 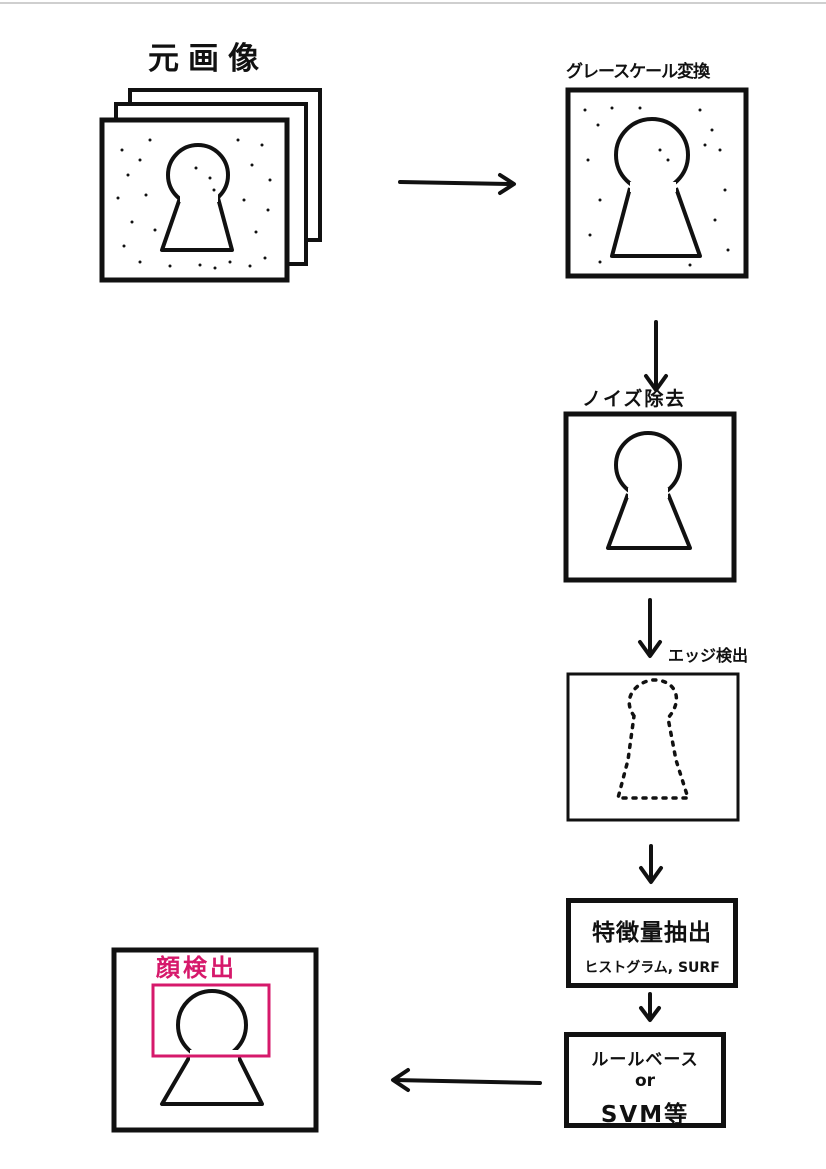 What do you see at coordinates (208, 59) in the screenshot?
I see `label-original: 元画像` at bounding box center [208, 59].